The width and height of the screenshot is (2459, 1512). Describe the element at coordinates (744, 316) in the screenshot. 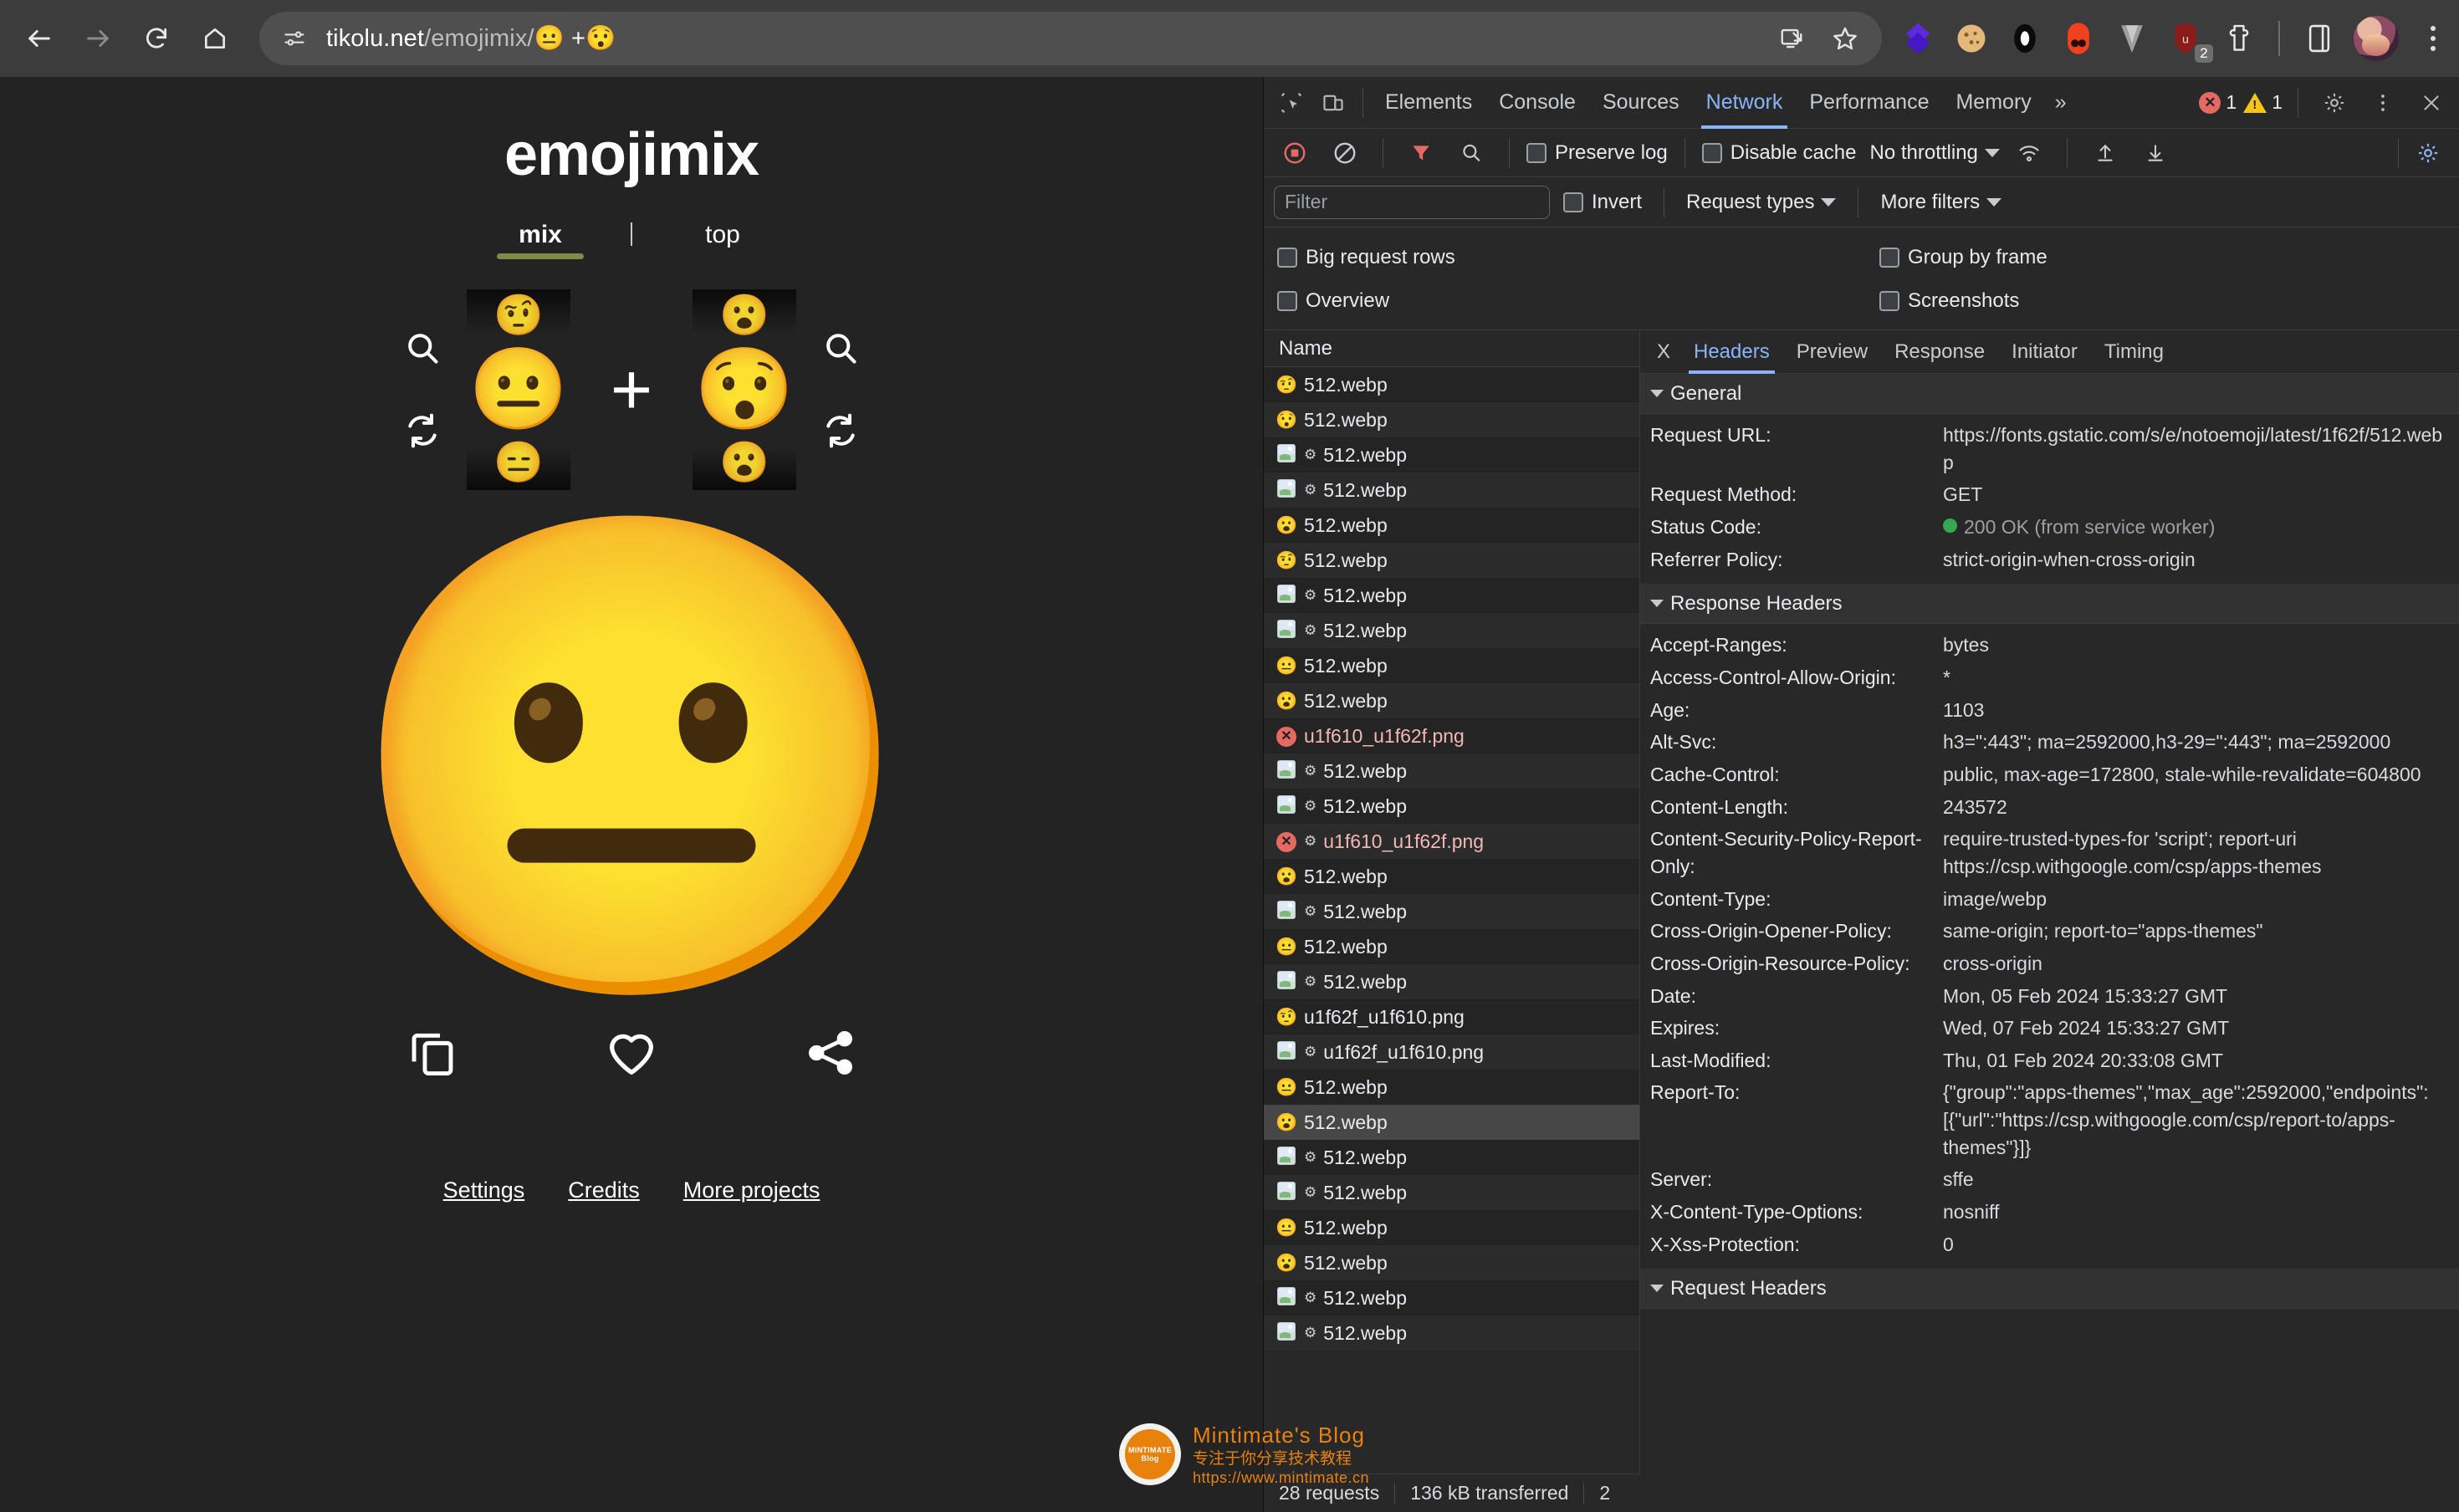

I see `right-emoji-prev: 😮` at that location.